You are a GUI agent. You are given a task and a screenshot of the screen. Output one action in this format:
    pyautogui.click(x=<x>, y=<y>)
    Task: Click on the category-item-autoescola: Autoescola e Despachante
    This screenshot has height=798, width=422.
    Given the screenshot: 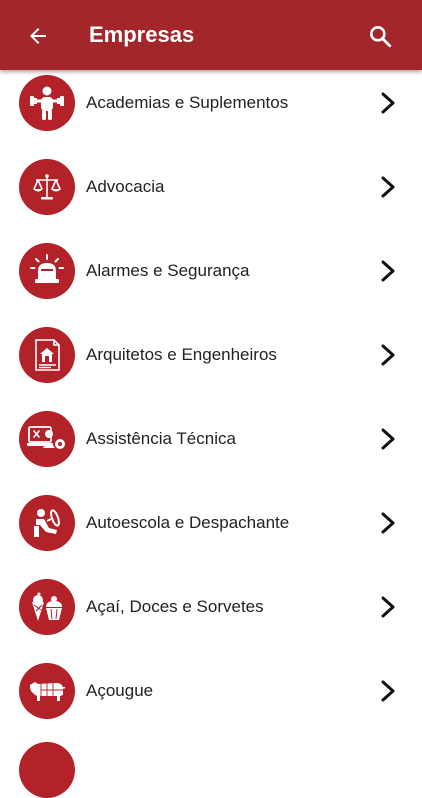 What is the action you would take?
    pyautogui.click(x=211, y=523)
    